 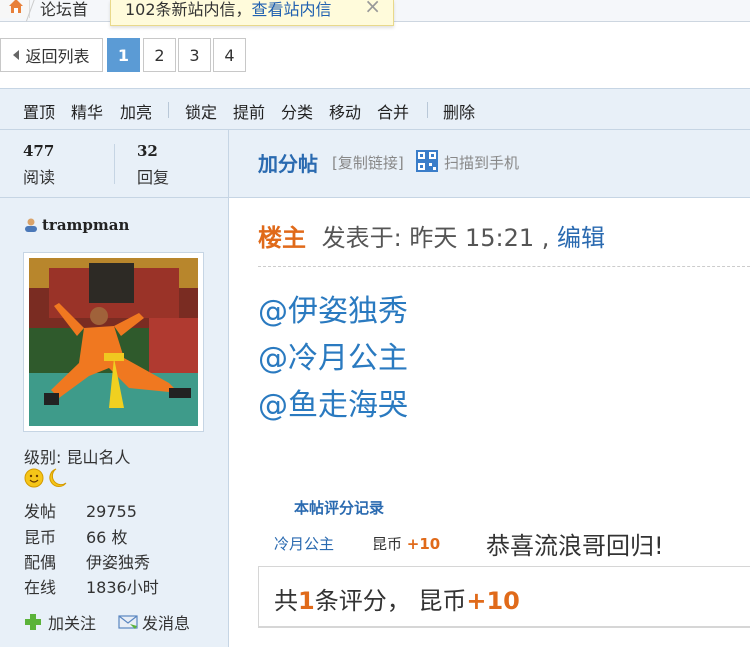 I want to click on copy-link-button: [复制链接], so click(x=368, y=162).